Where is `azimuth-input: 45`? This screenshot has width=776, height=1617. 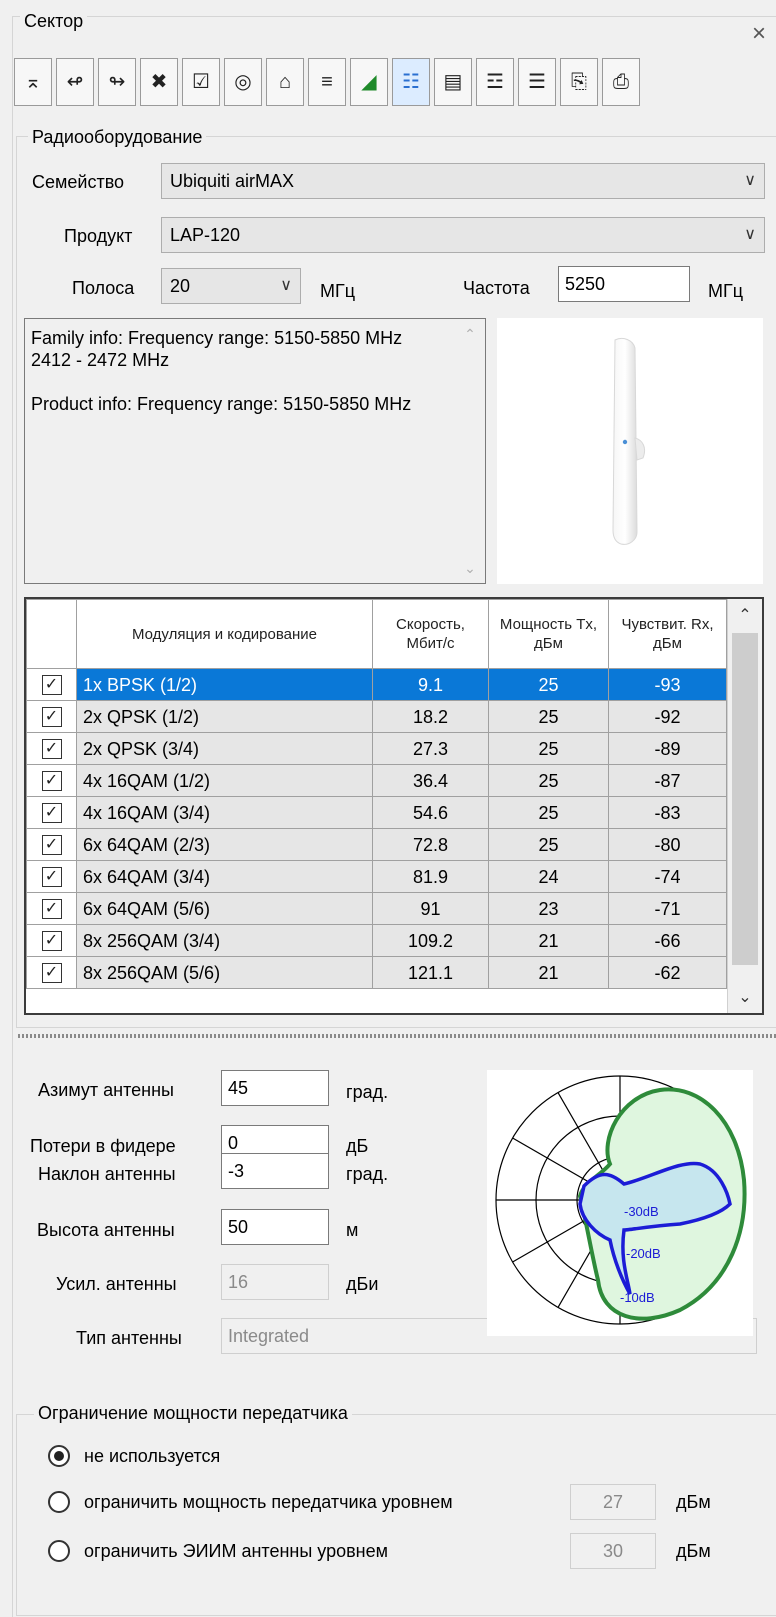 azimuth-input: 45 is located at coordinates (275, 1088).